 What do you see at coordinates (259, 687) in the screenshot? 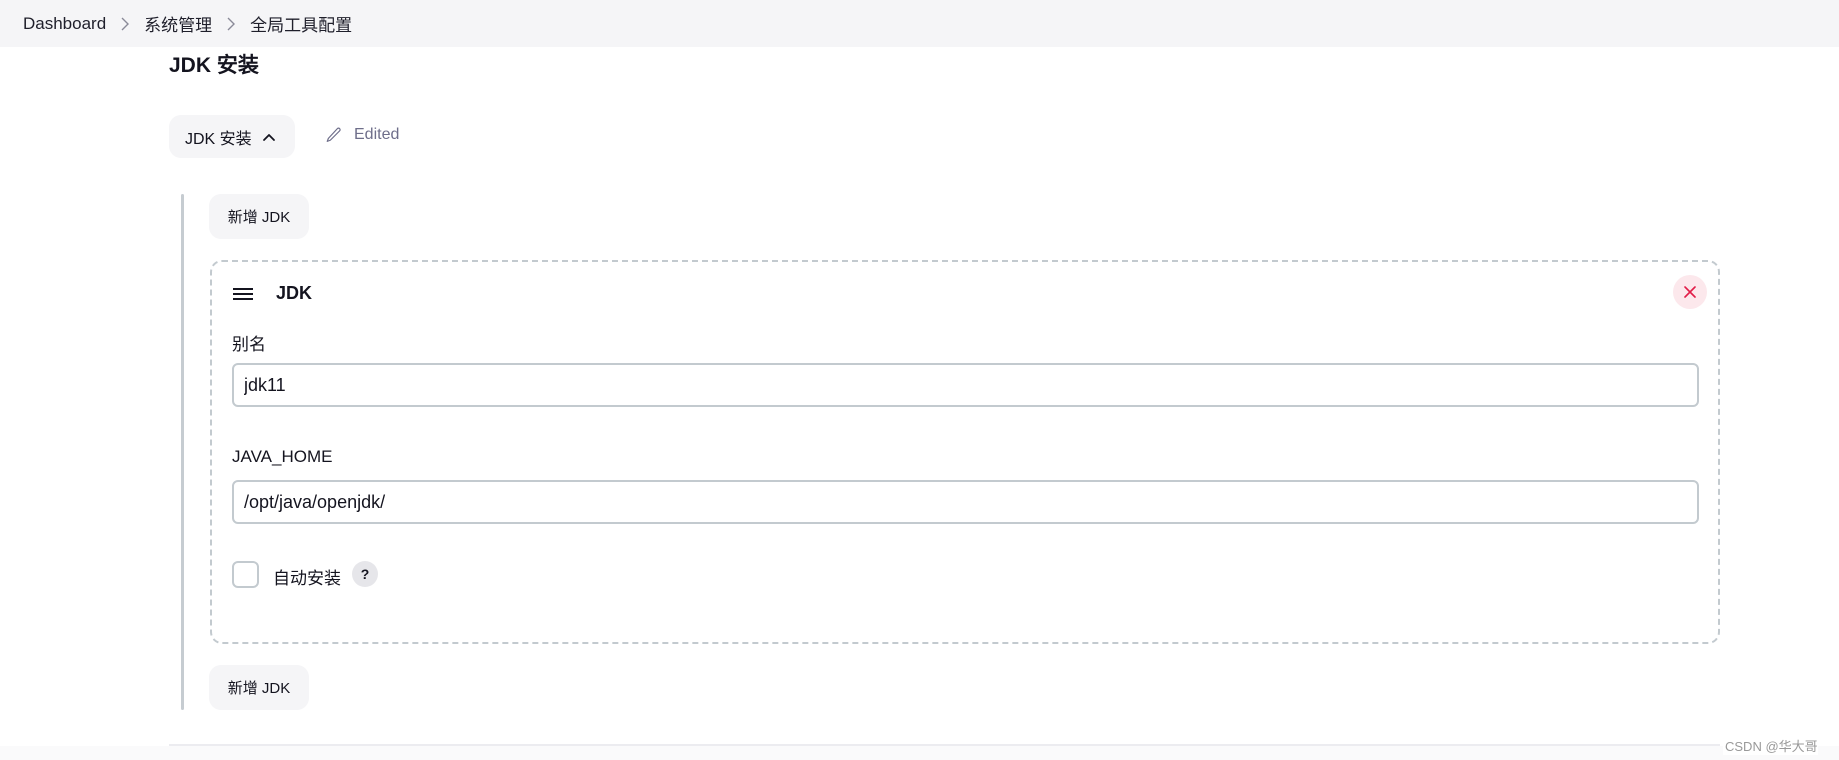
I see `add-jdk-button-bottom: 新增 JDK` at bounding box center [259, 687].